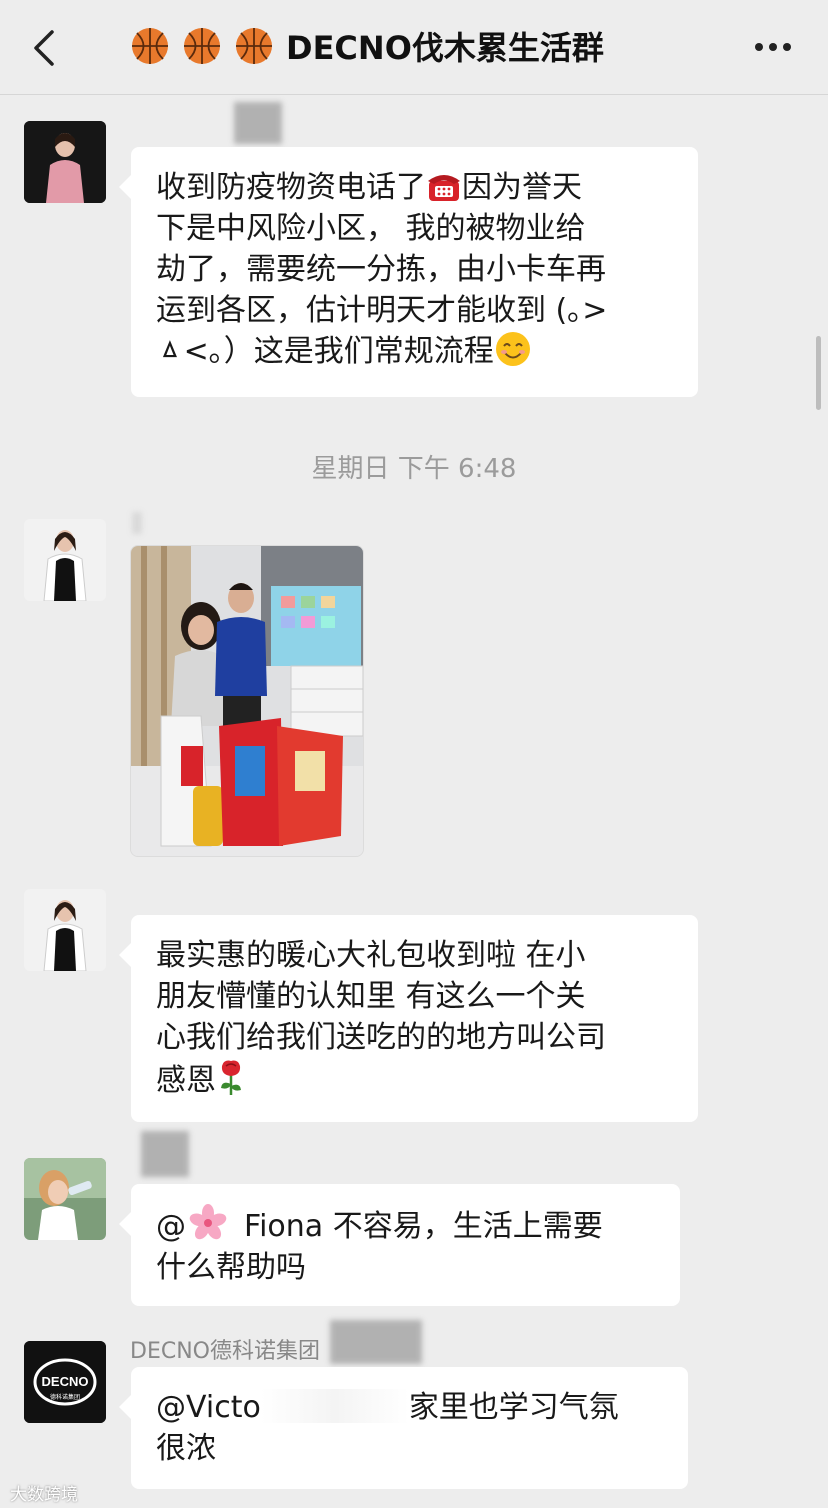 The image size is (828, 1508). What do you see at coordinates (171, 1226) in the screenshot?
I see `mention-text: @` at bounding box center [171, 1226].